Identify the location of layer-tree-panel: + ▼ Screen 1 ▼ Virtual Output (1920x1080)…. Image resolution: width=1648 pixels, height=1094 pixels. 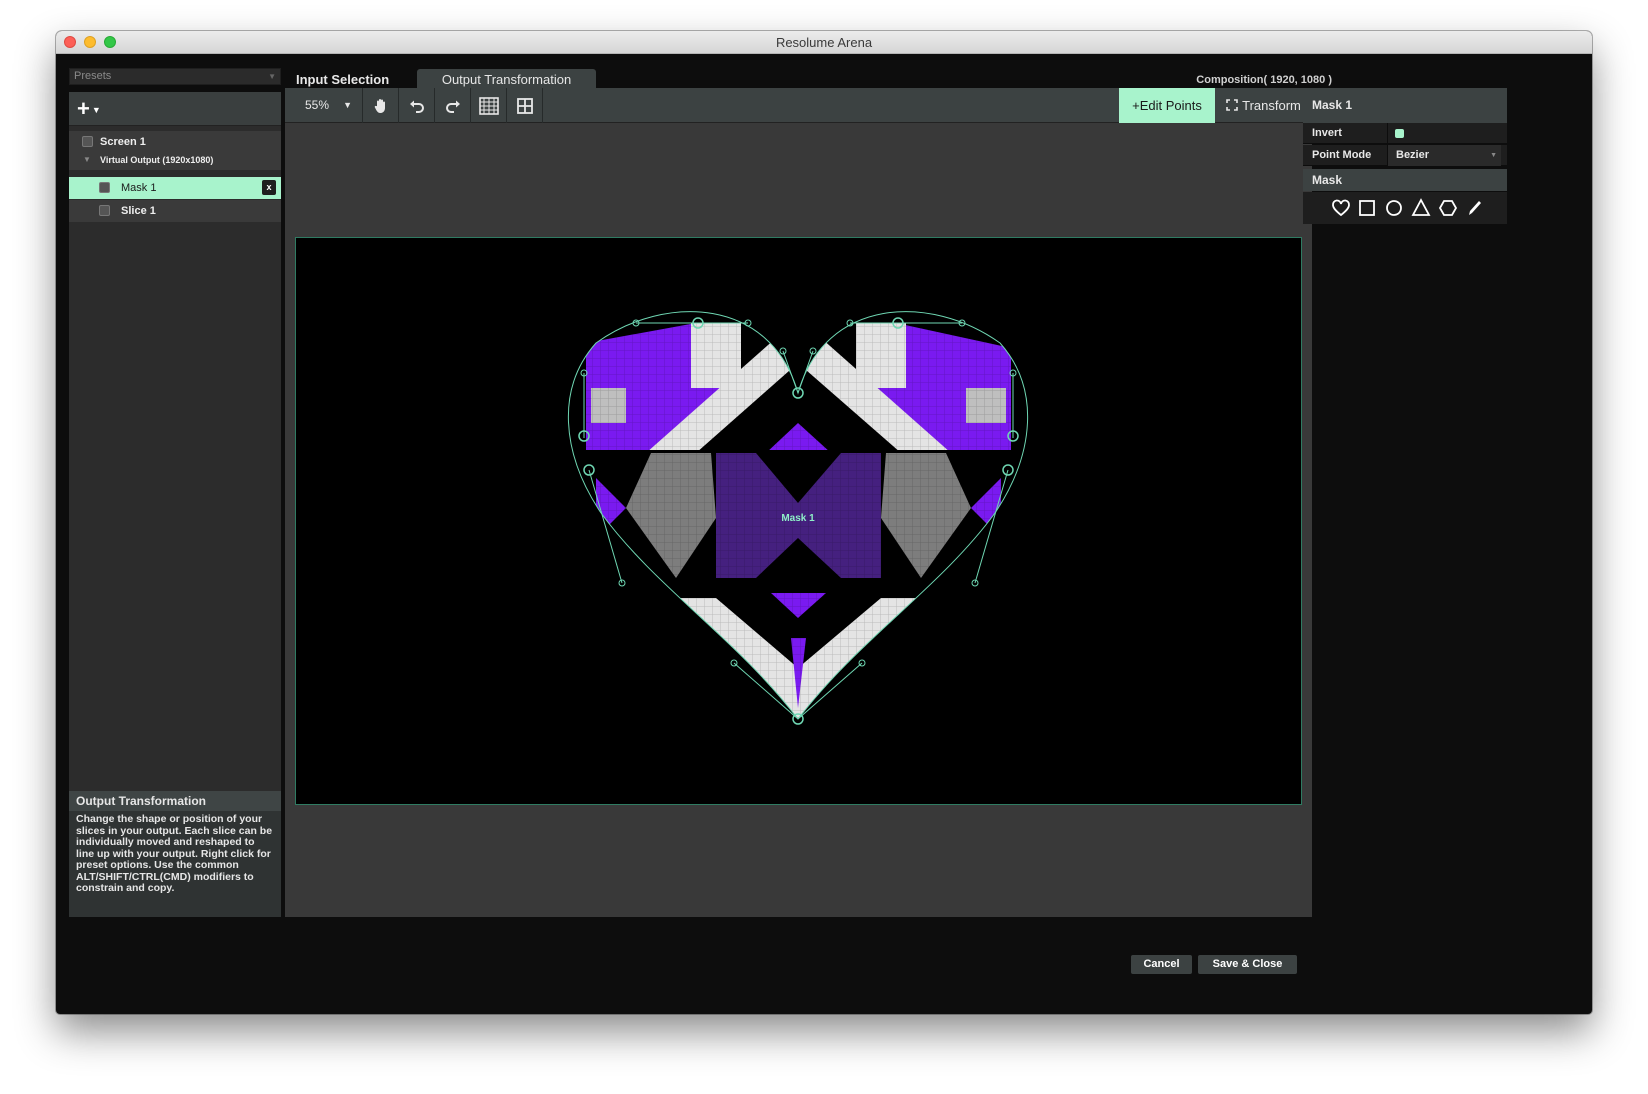
(175, 477).